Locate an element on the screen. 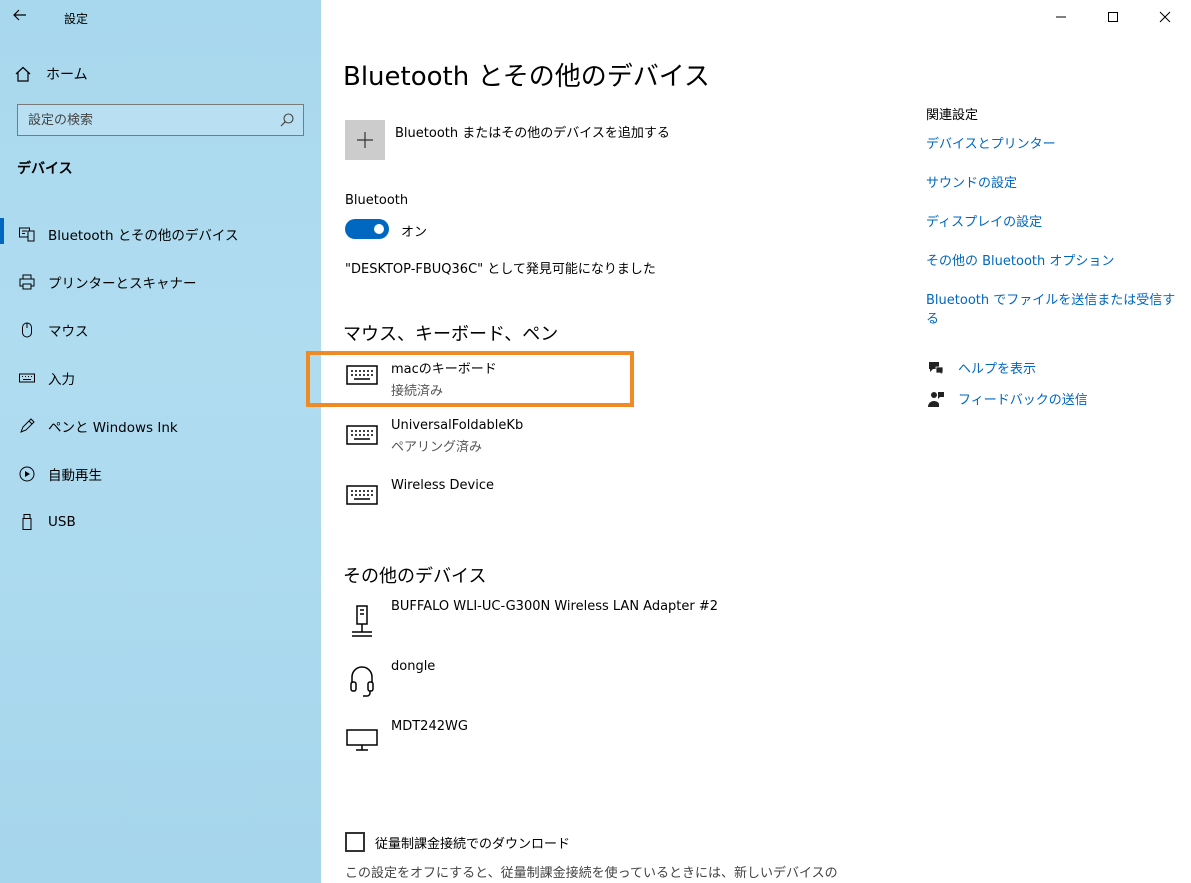  device-item: macのキーボード 接続済み is located at coordinates (485, 383).